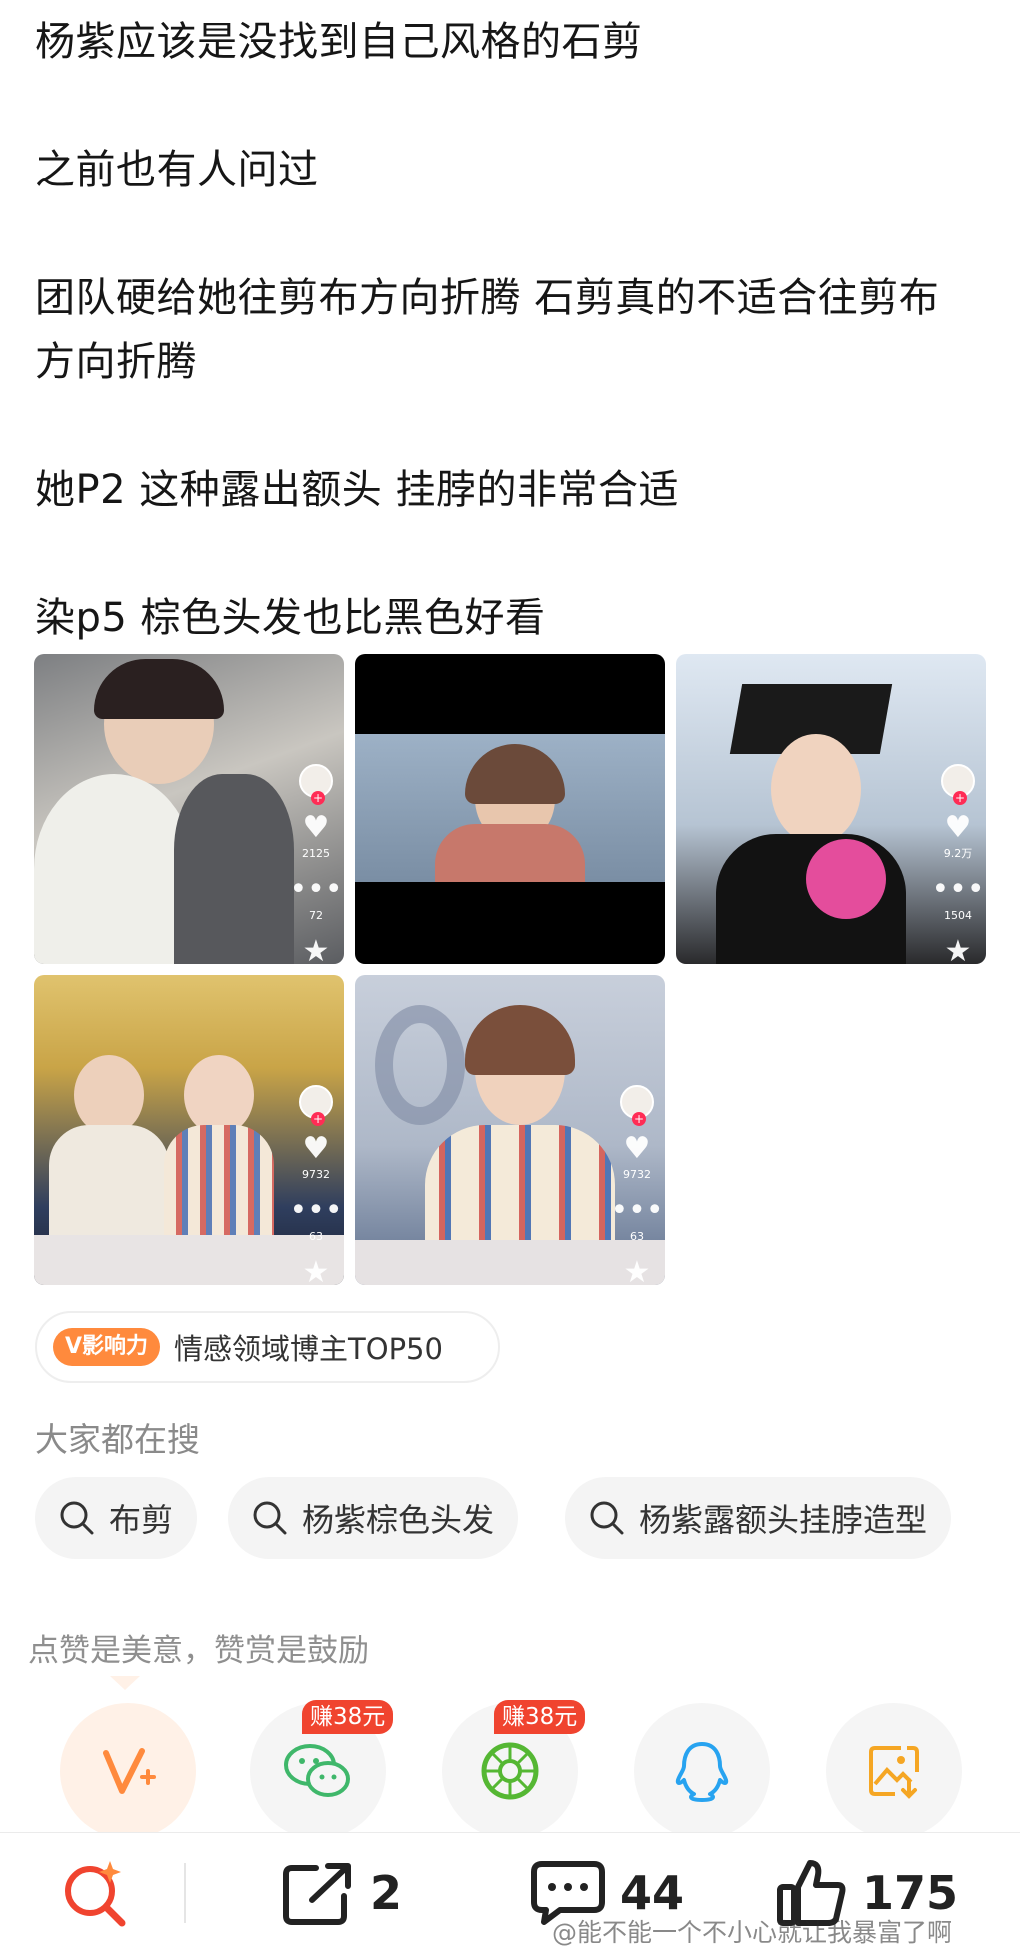 The width and height of the screenshot is (1020, 1947). What do you see at coordinates (290, 618) in the screenshot?
I see `post-paragraph: 染p5 棕色头发也比黑色好看` at bounding box center [290, 618].